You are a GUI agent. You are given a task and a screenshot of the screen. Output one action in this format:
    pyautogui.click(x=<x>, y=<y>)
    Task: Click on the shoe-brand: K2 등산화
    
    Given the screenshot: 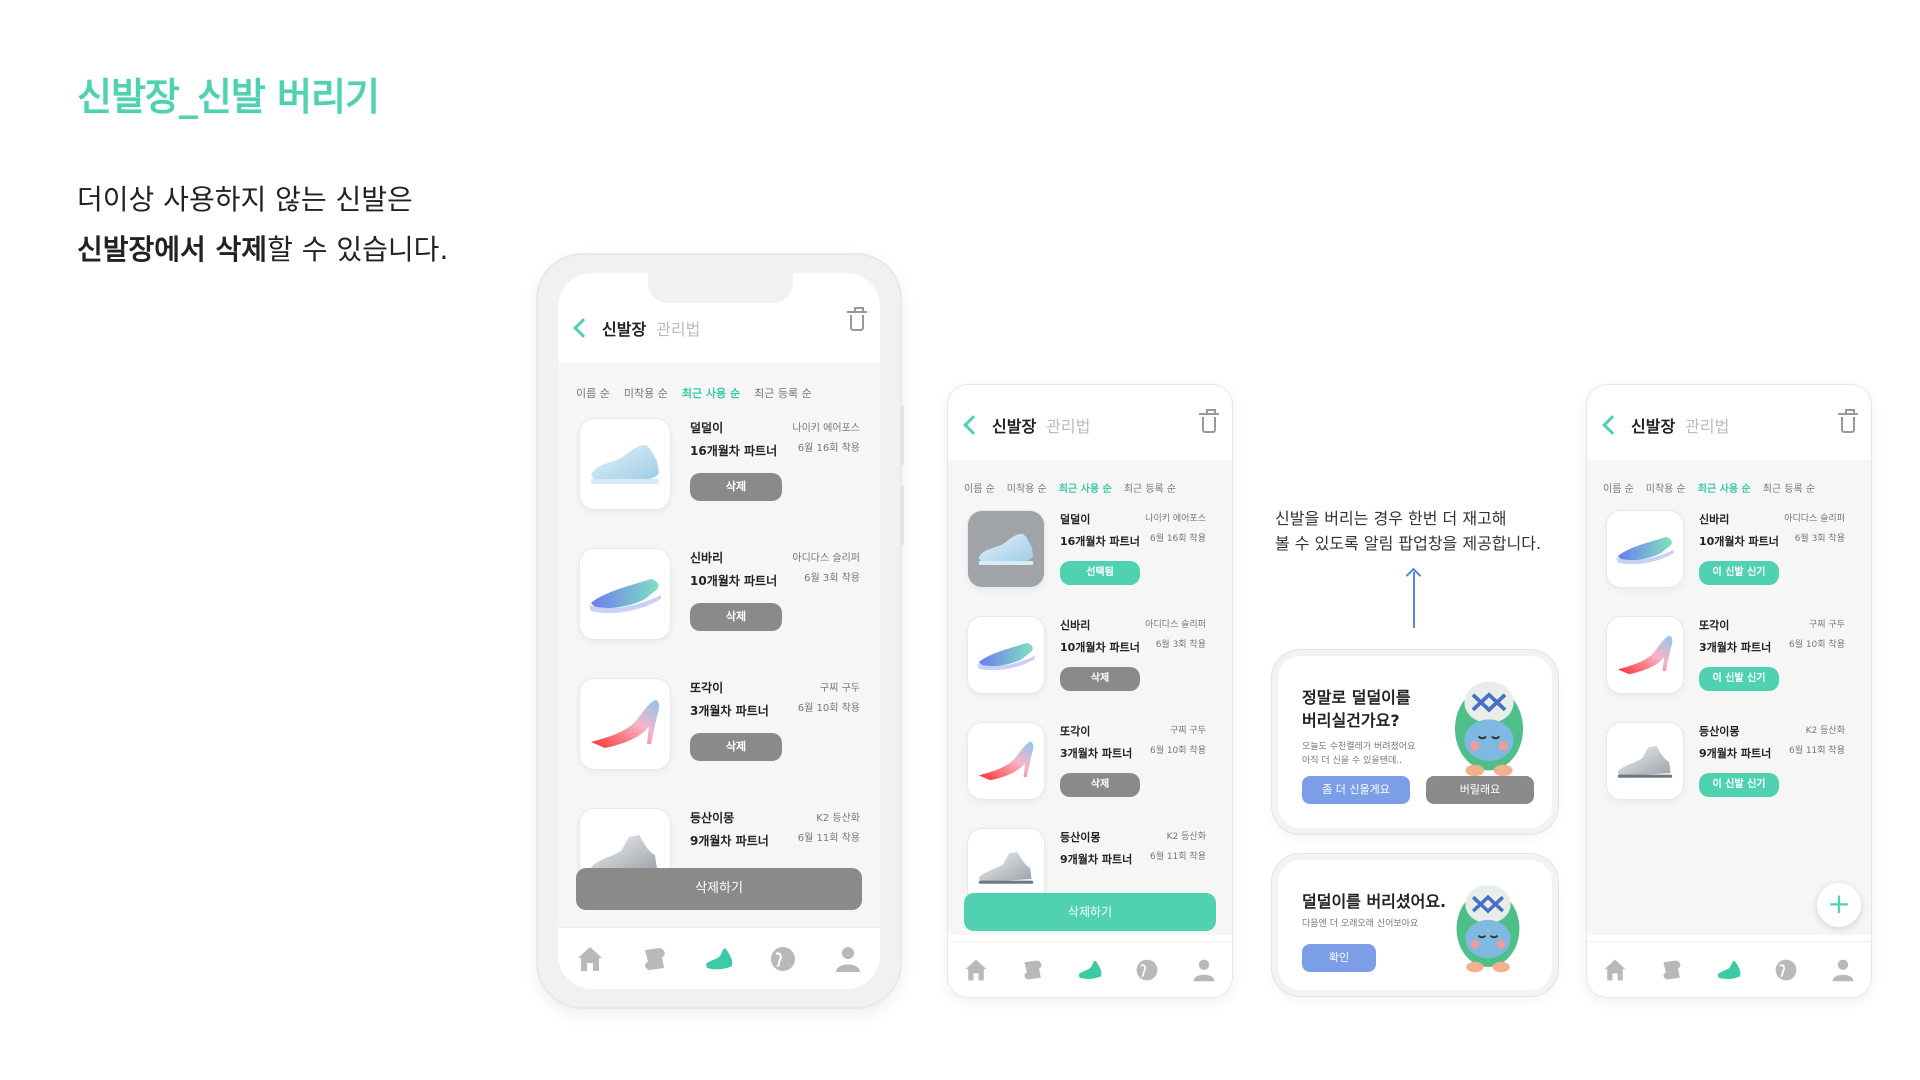 What is the action you would take?
    pyautogui.click(x=1825, y=731)
    